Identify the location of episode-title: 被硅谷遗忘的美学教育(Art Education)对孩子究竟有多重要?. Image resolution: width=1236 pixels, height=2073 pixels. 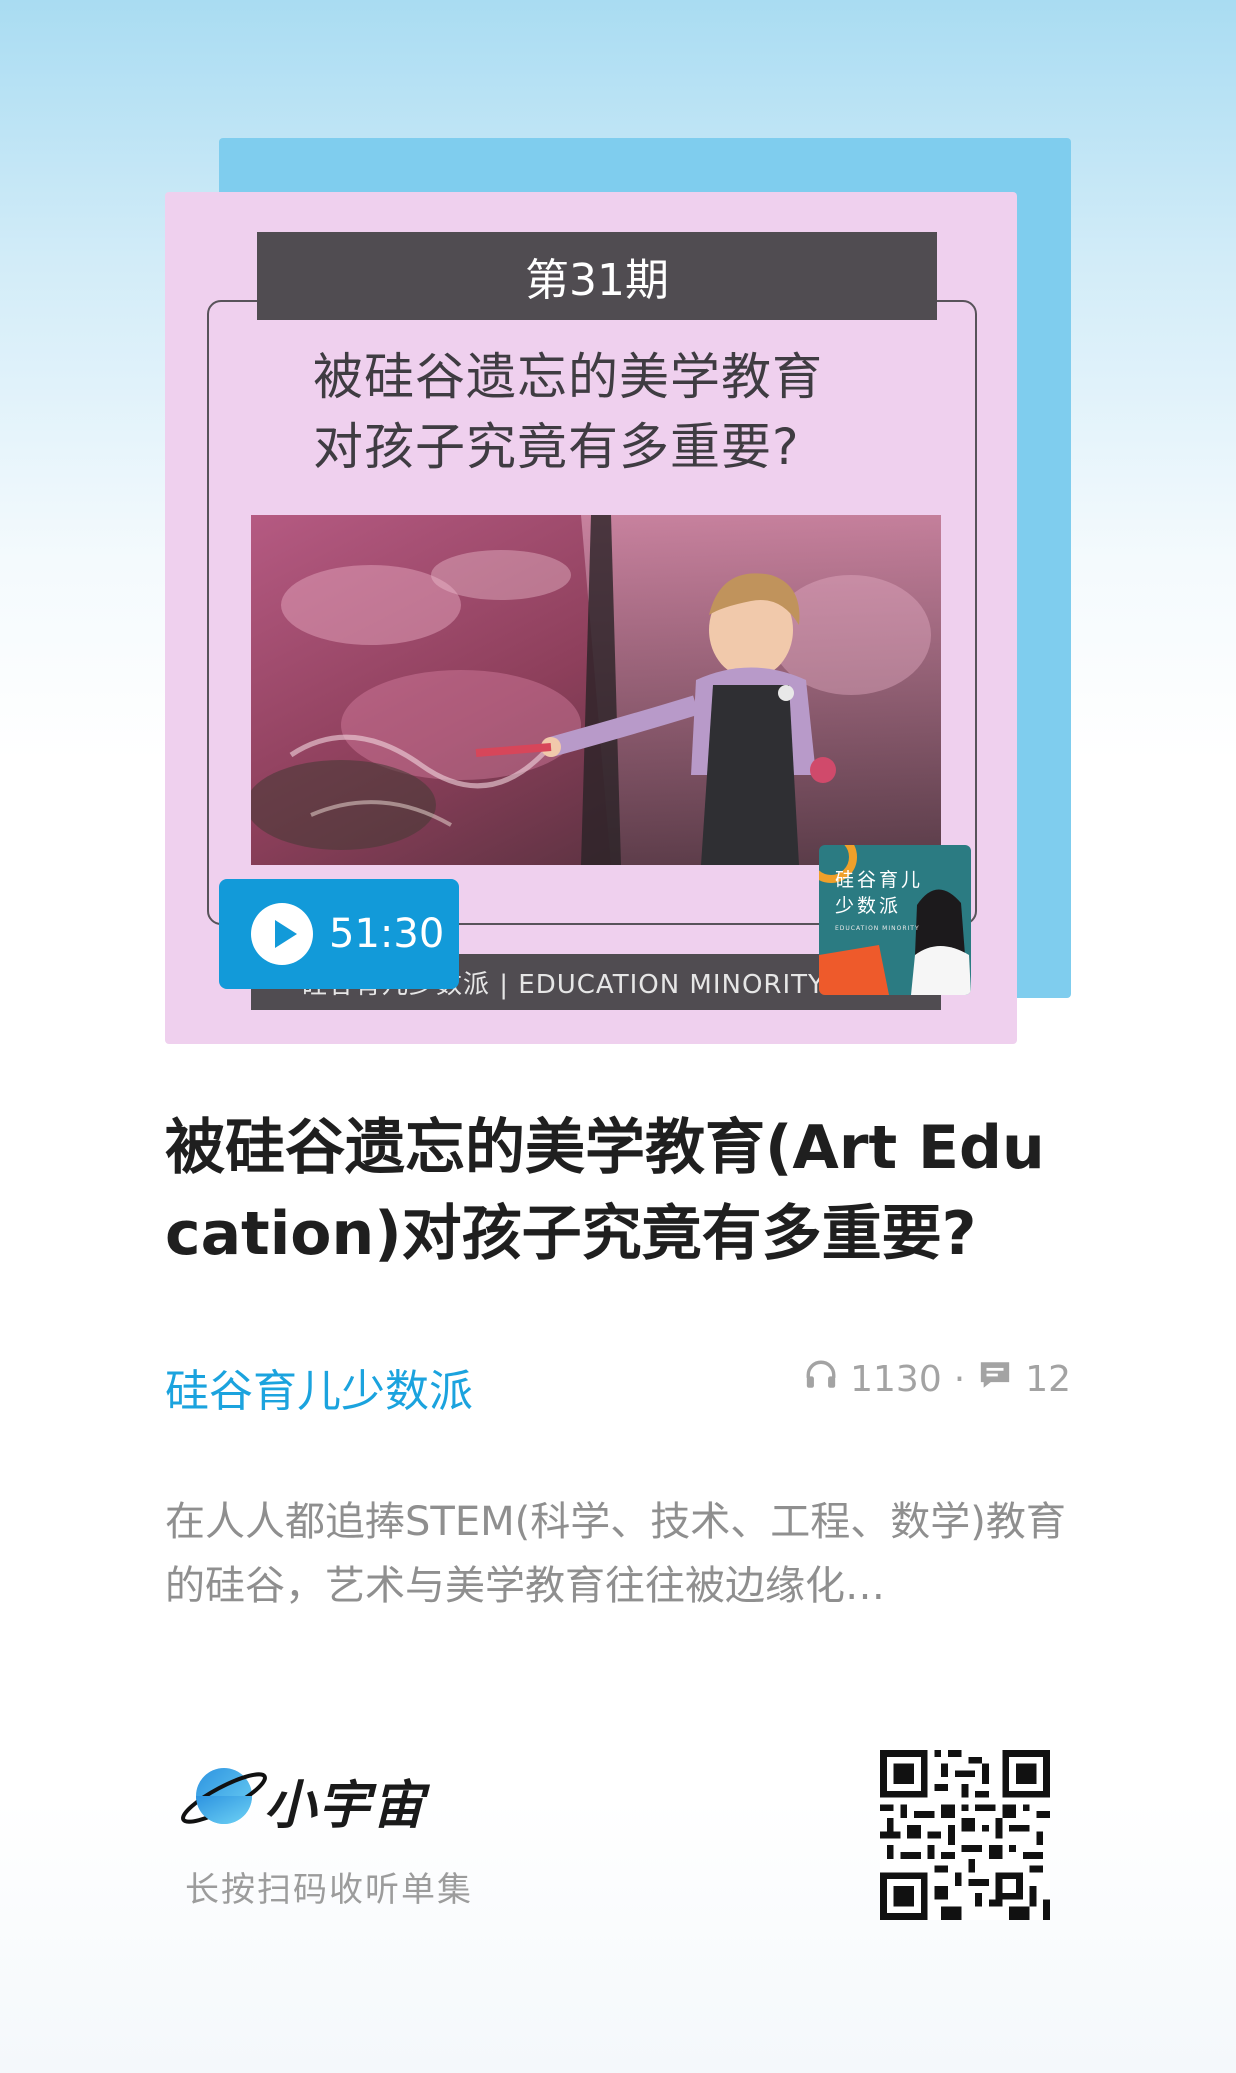
(605, 1191).